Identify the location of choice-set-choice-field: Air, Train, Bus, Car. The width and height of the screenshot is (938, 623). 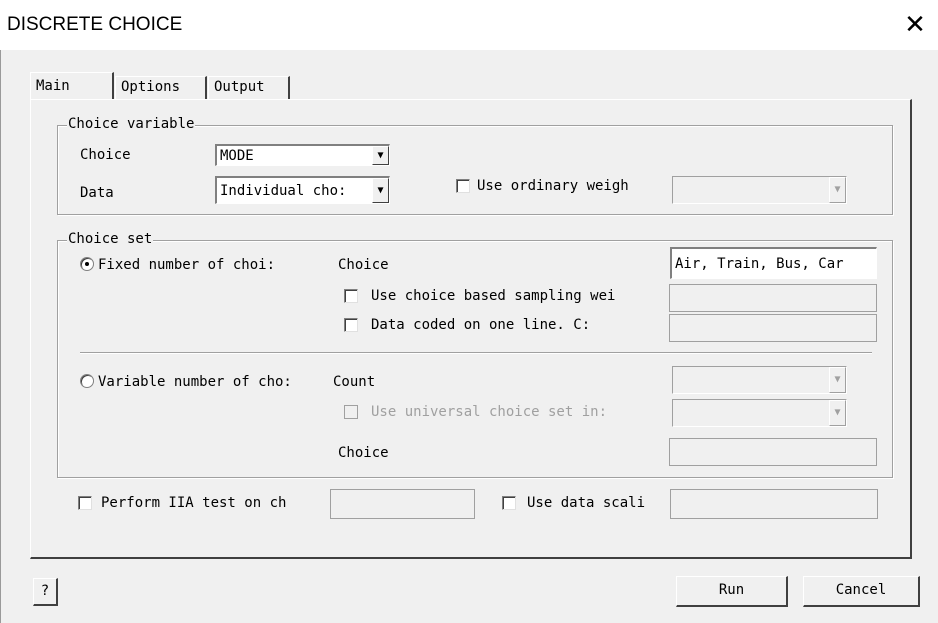
(773, 263).